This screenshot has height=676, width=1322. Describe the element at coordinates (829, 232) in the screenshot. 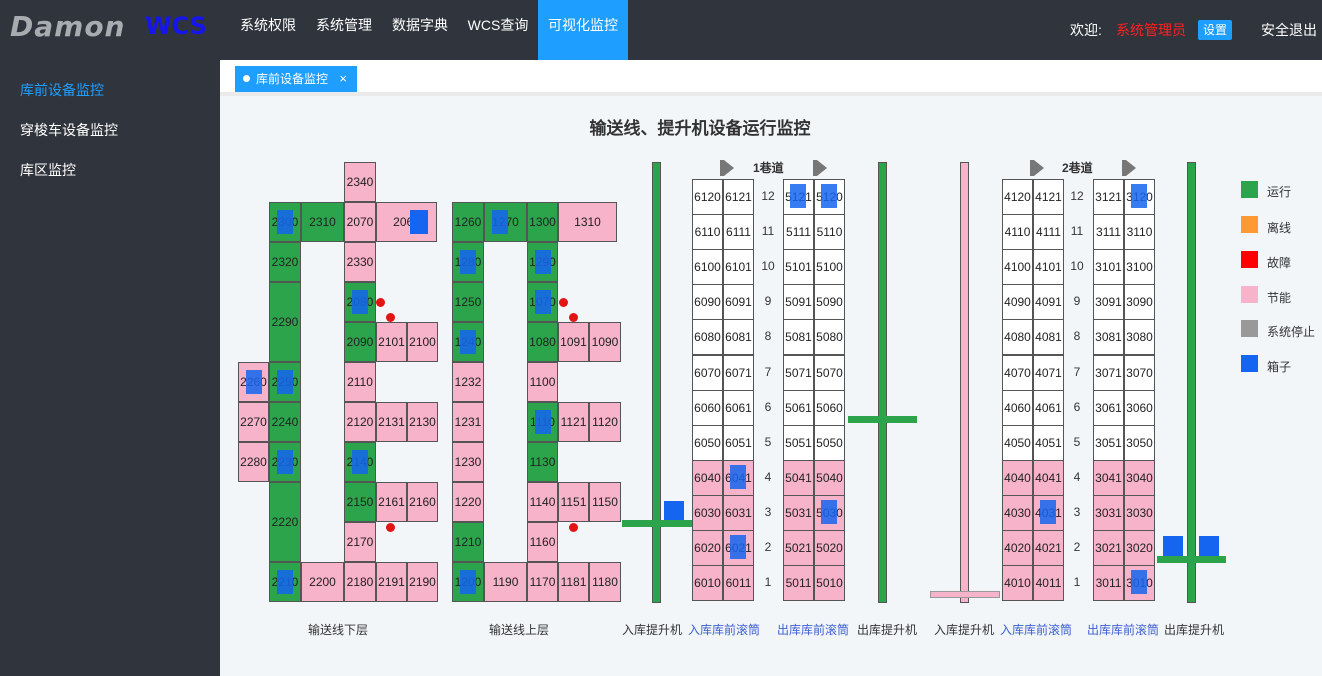

I see `rack-cell: 5110` at that location.